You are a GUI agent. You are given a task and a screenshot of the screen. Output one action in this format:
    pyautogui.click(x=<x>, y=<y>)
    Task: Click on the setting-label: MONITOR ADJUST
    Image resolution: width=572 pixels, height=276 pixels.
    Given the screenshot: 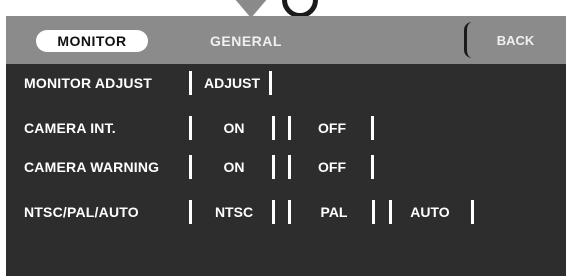 What is the action you would take?
    pyautogui.click(x=88, y=83)
    